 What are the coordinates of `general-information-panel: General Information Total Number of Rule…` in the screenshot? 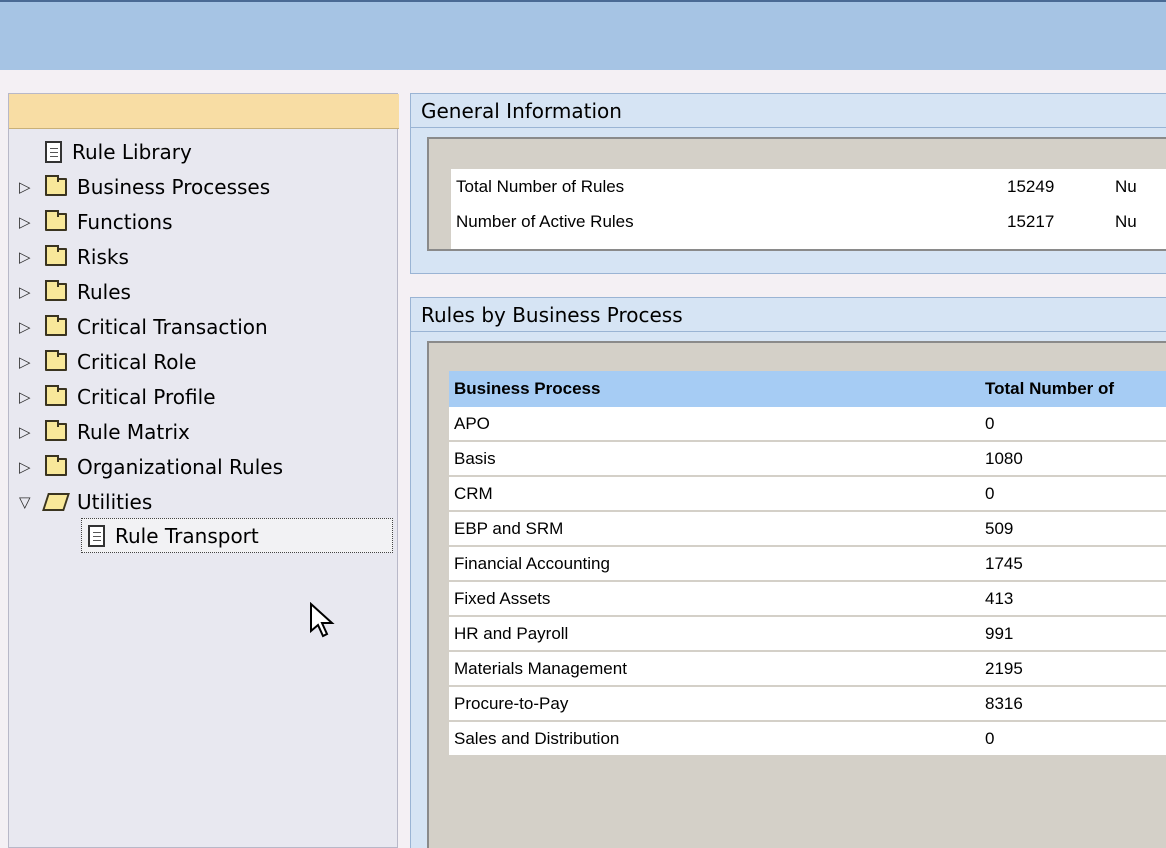 It's located at (788, 183).